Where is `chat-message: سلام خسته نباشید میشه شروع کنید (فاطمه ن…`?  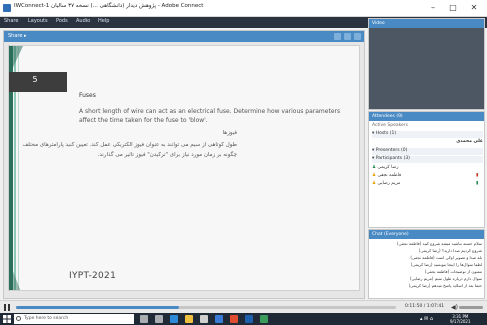 chat-message: سلام خسته نباشید میشه شروع کنید (فاطمه ن… is located at coordinates (439, 243).